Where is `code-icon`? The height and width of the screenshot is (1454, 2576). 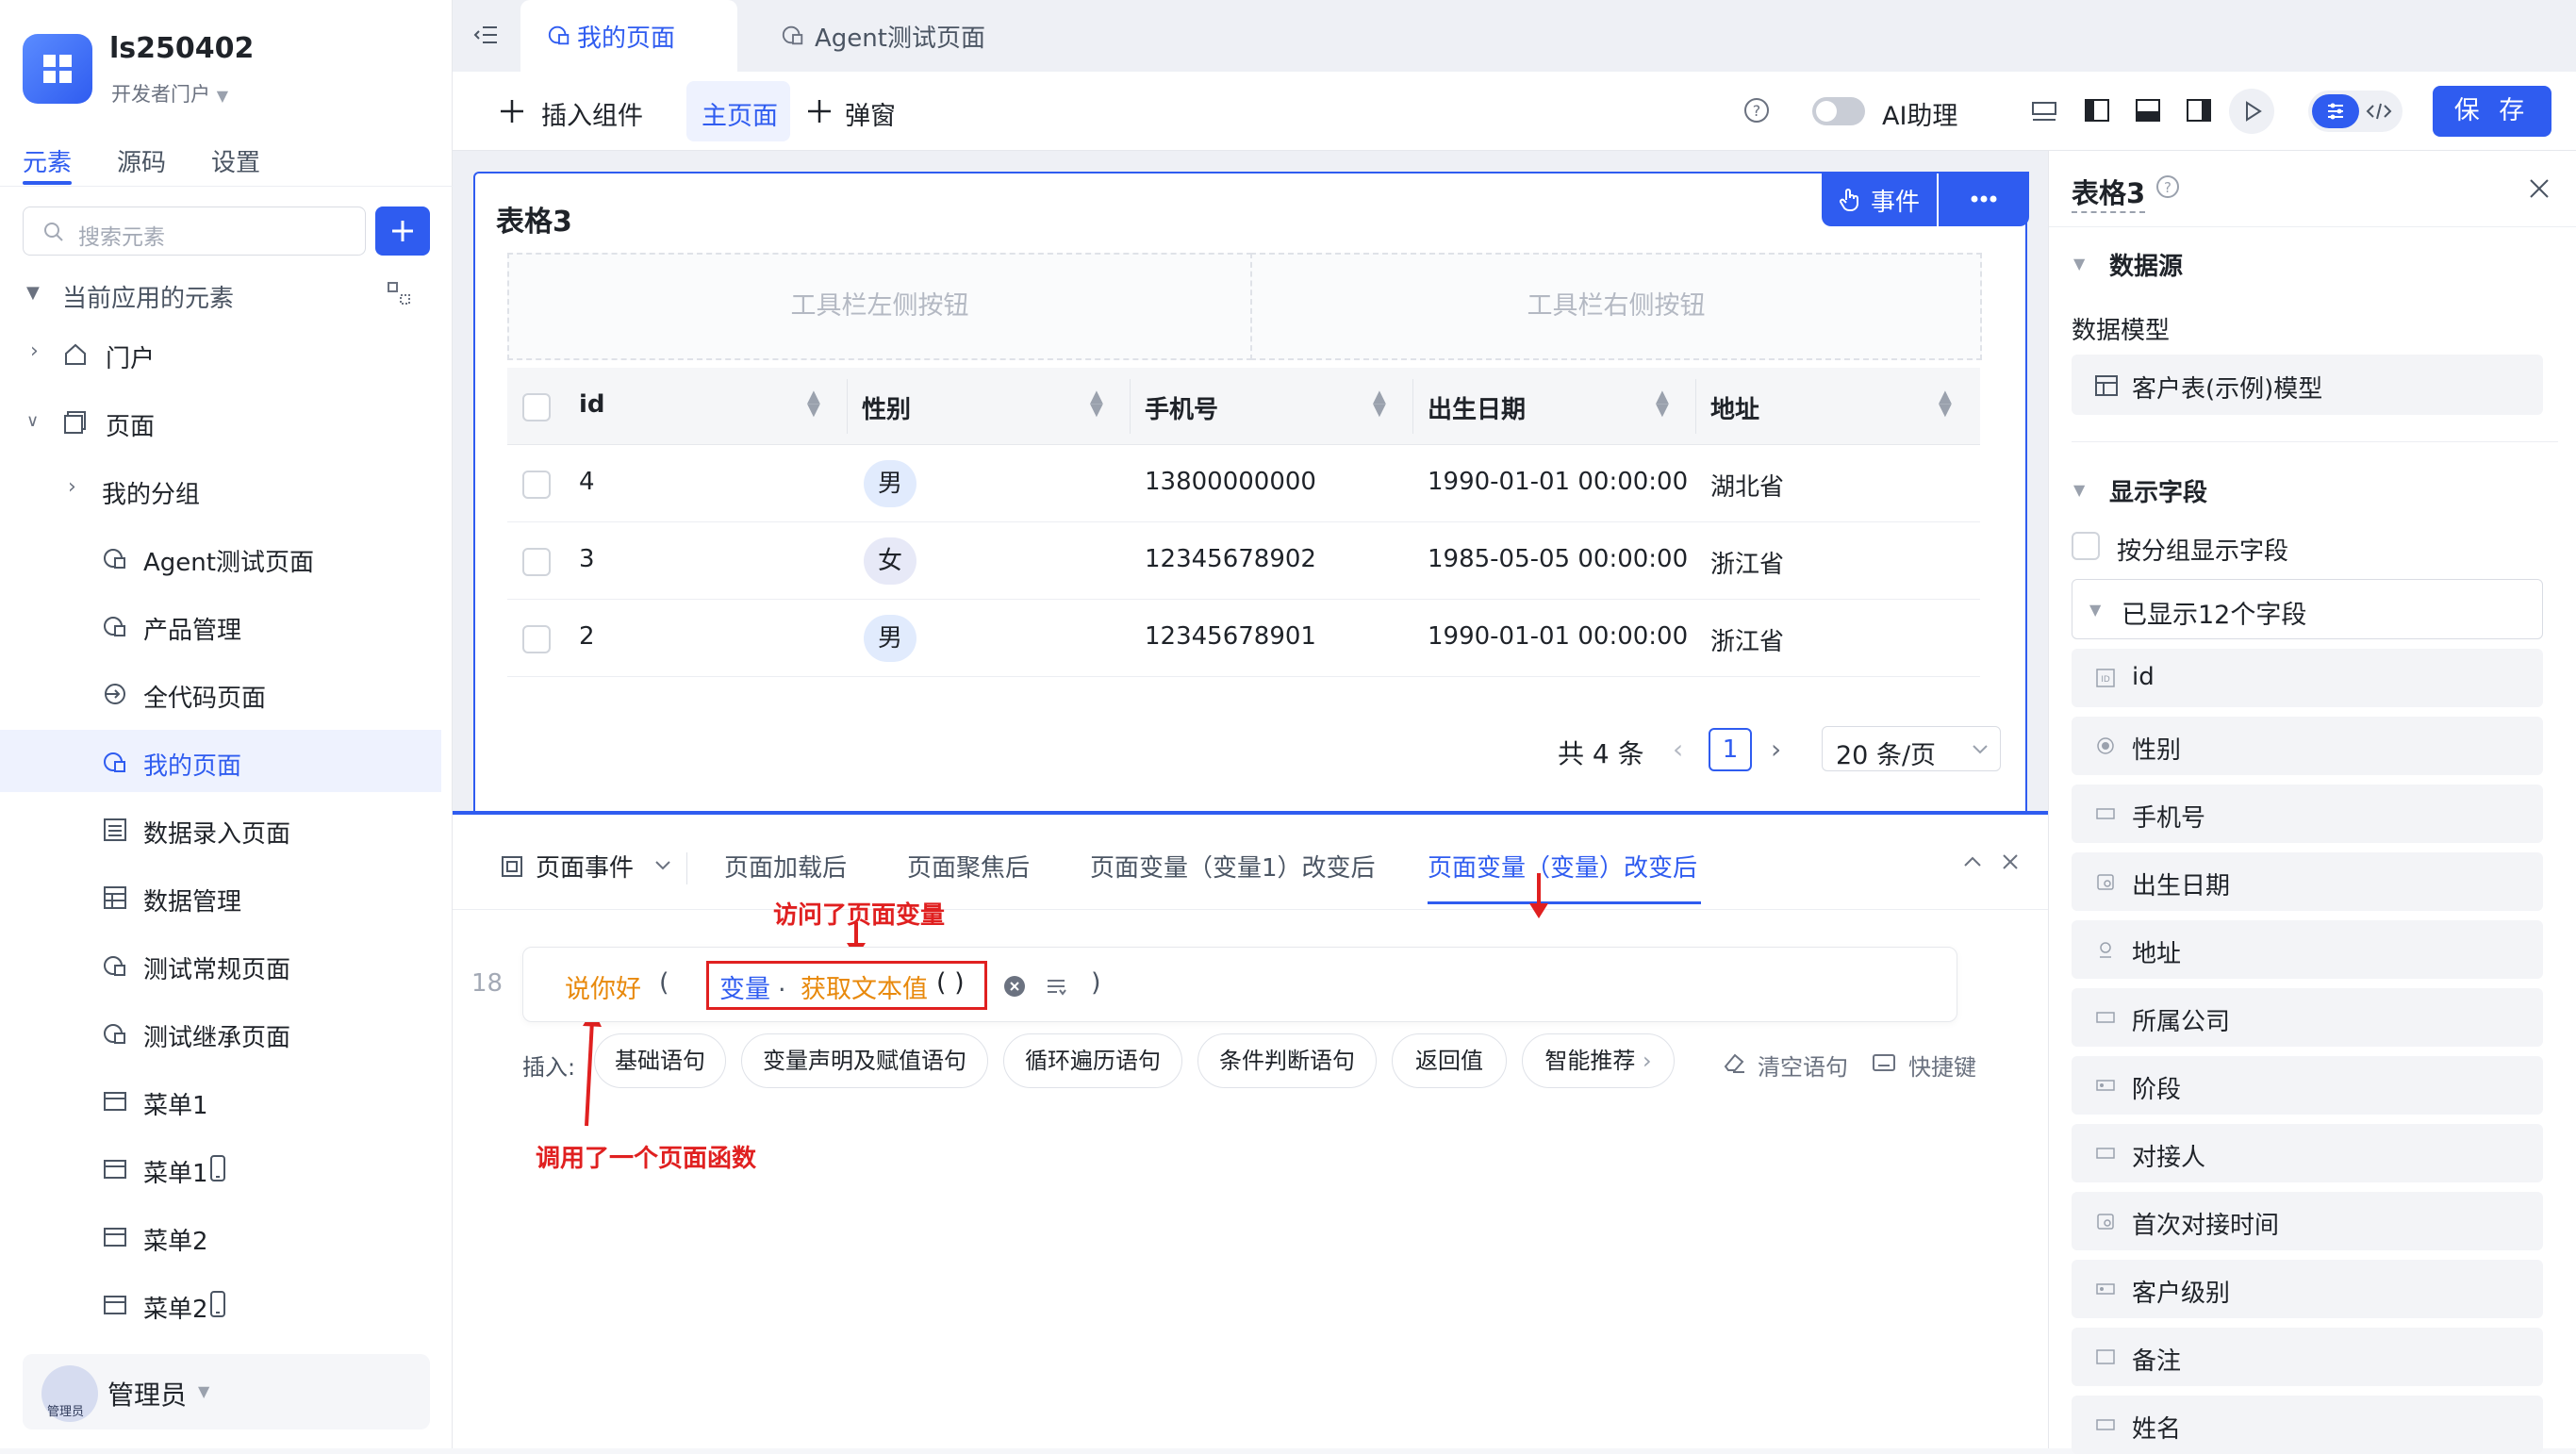 code-icon is located at coordinates (2379, 111).